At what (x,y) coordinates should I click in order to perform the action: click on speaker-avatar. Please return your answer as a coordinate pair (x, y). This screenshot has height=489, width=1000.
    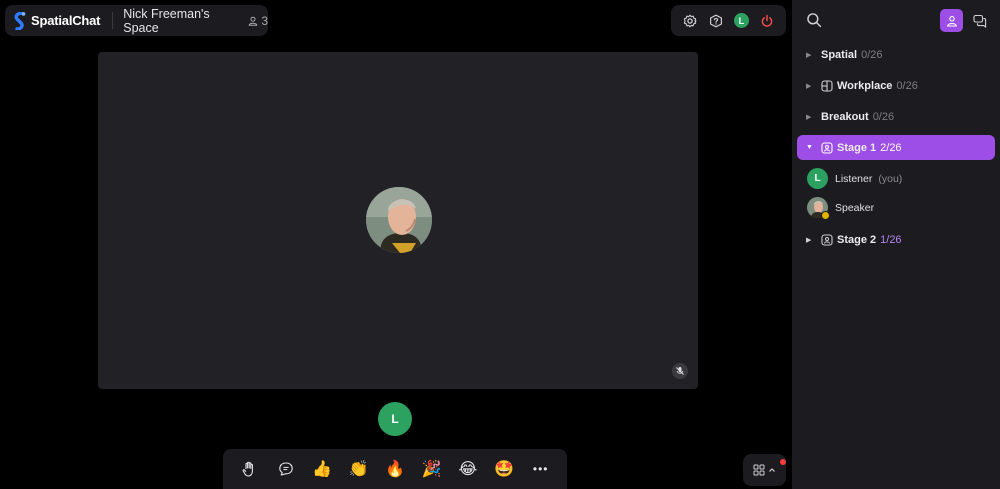
    Looking at the image, I should click on (399, 220).